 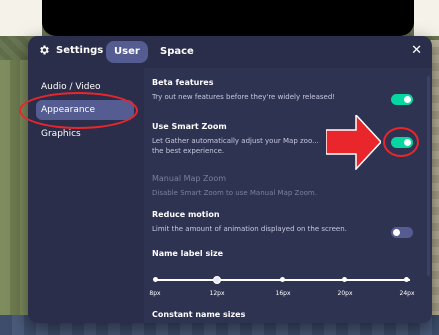 What do you see at coordinates (345, 293) in the screenshot?
I see `slider-label-20px: 20px` at bounding box center [345, 293].